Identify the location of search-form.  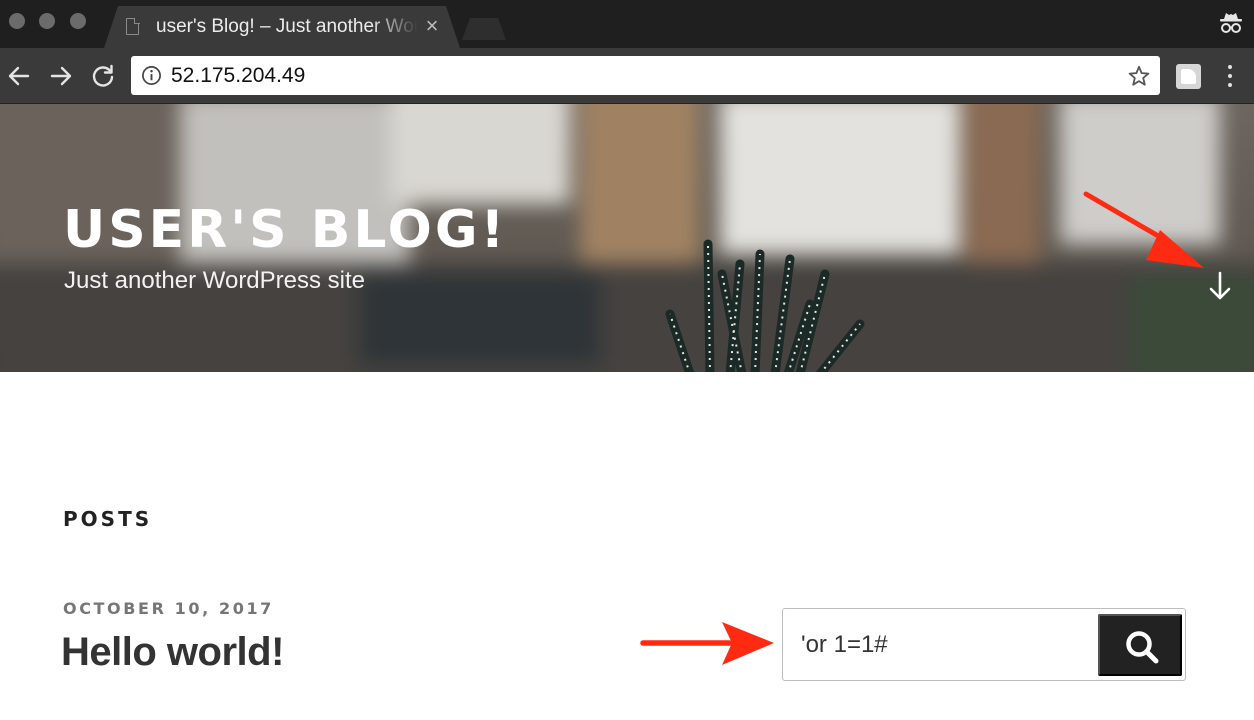
(984, 644).